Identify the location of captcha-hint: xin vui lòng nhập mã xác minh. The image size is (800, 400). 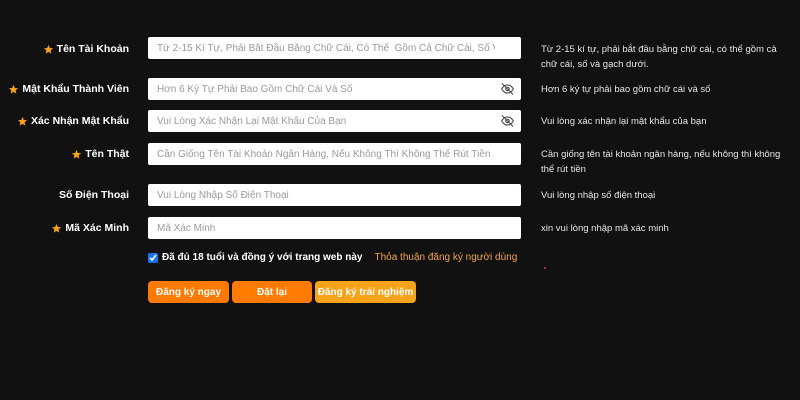
(605, 228).